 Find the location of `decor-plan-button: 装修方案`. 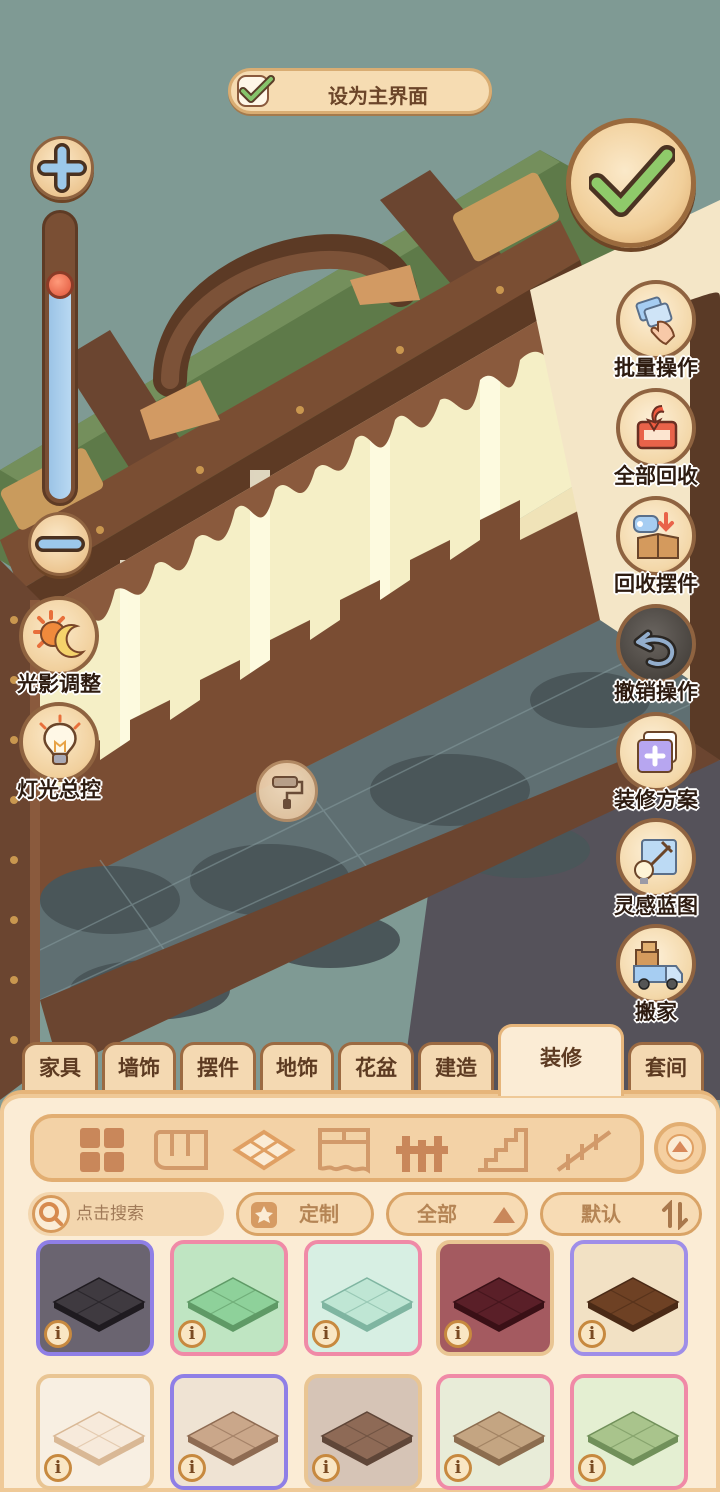

decor-plan-button: 装修方案 is located at coordinates (656, 763).